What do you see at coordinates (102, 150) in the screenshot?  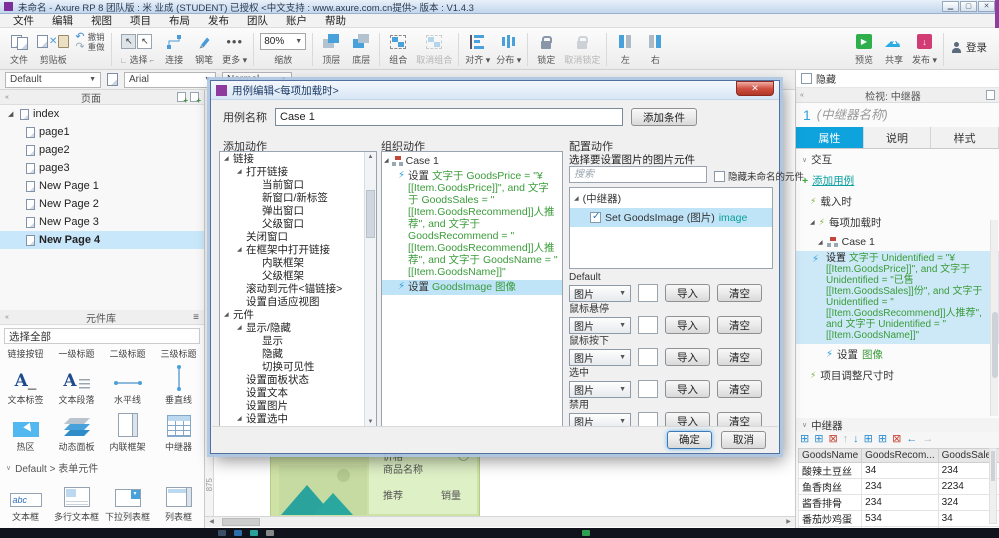 I see `page-tree-item: page2` at bounding box center [102, 150].